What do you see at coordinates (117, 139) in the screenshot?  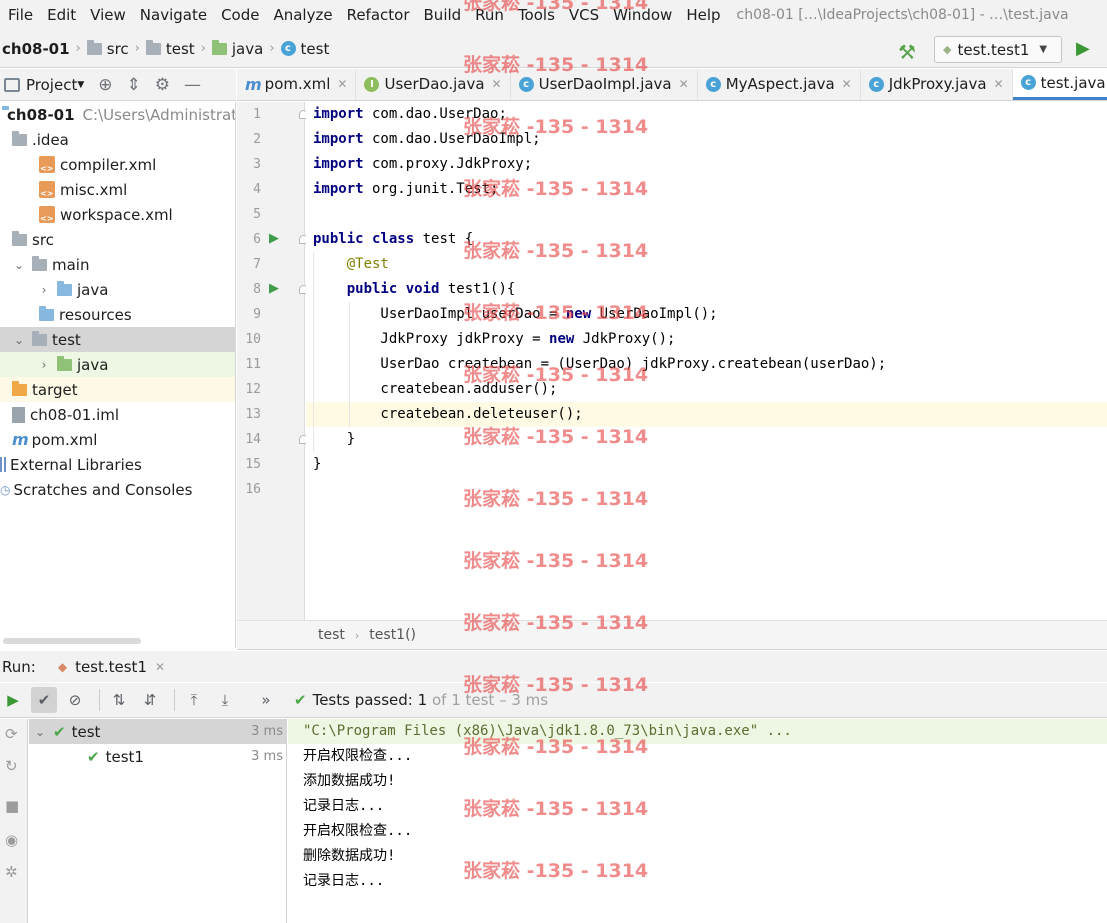 I see `tree-row: .idea` at bounding box center [117, 139].